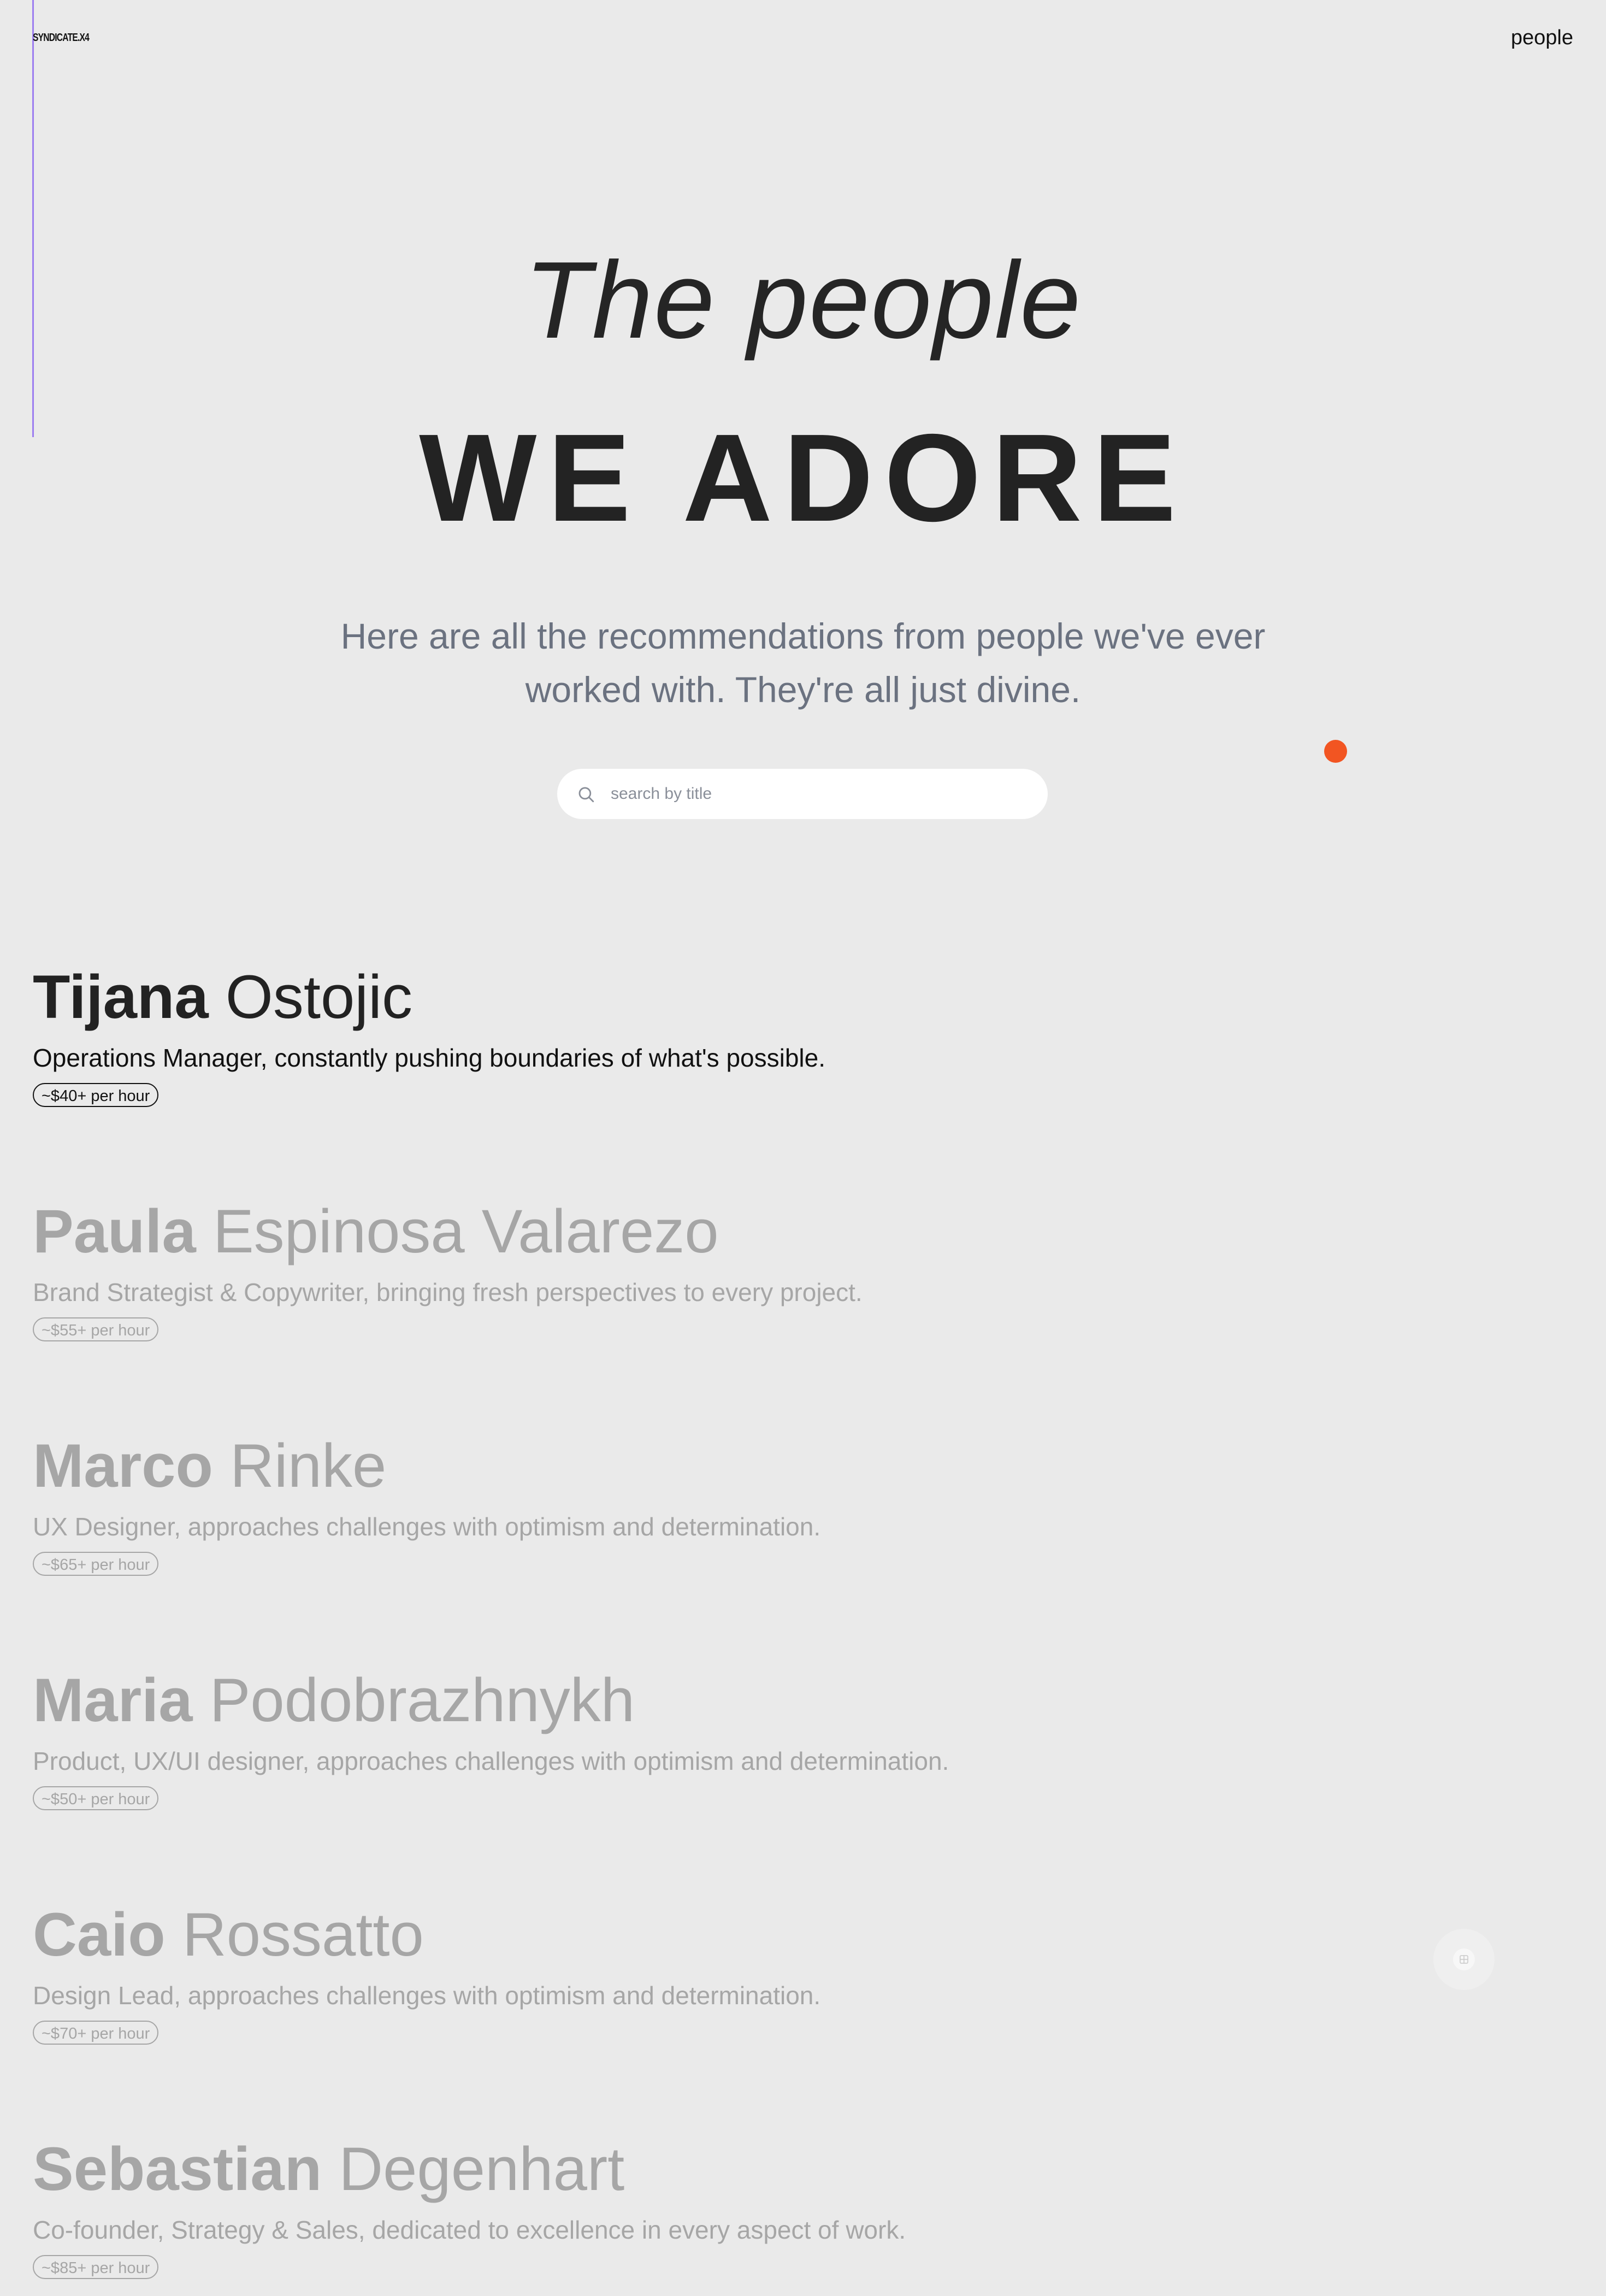 The width and height of the screenshot is (1606, 2296). I want to click on person-last-name: Ostojic, so click(319, 997).